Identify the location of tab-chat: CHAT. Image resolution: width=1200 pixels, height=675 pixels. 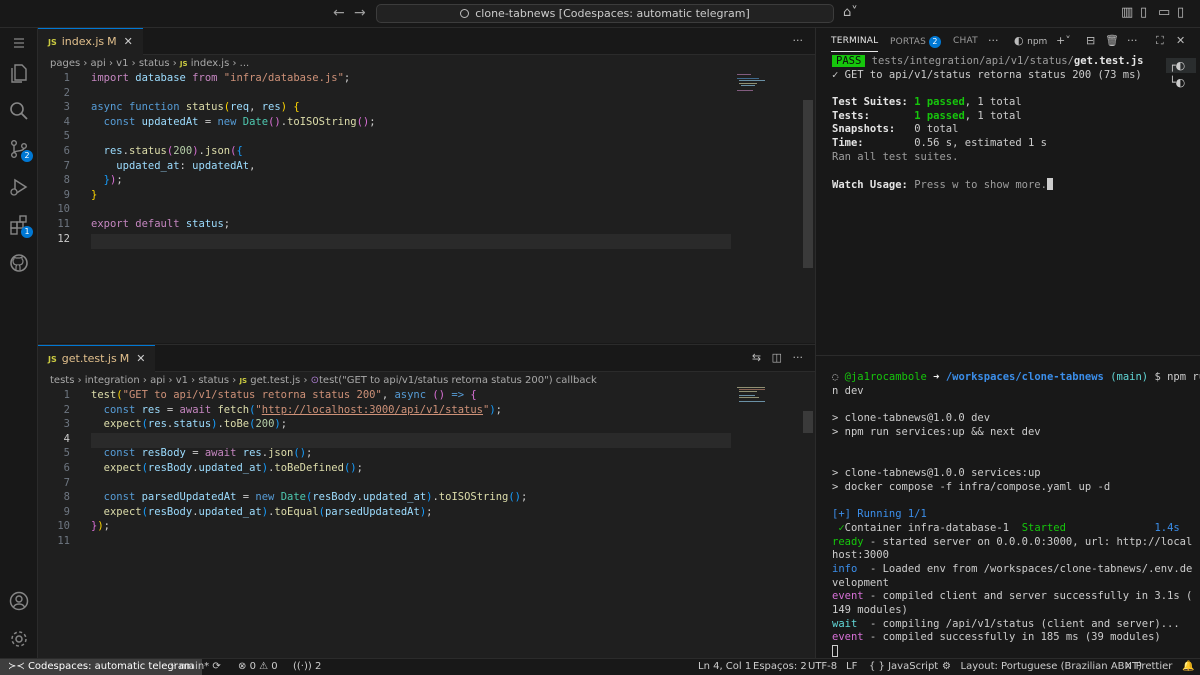
(965, 41).